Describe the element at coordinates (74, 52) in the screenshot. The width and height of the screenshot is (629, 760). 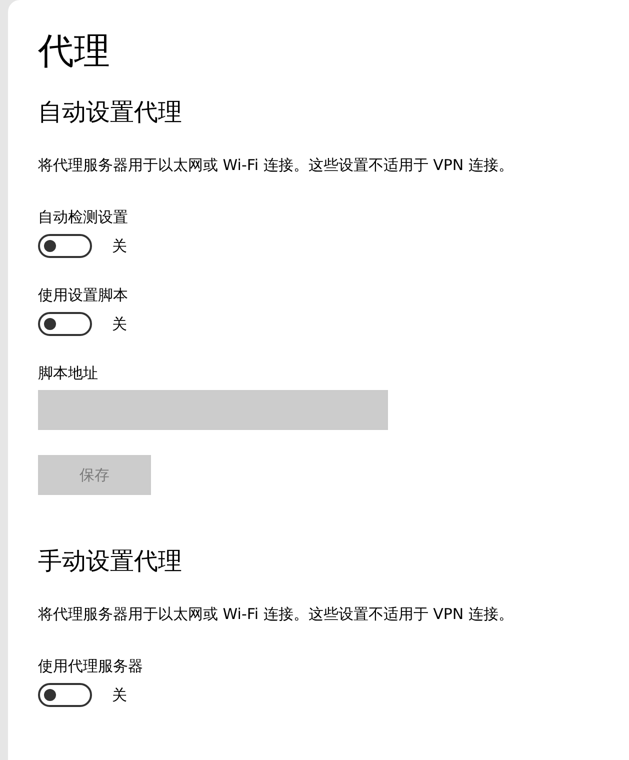
I see `page-title: 代理` at that location.